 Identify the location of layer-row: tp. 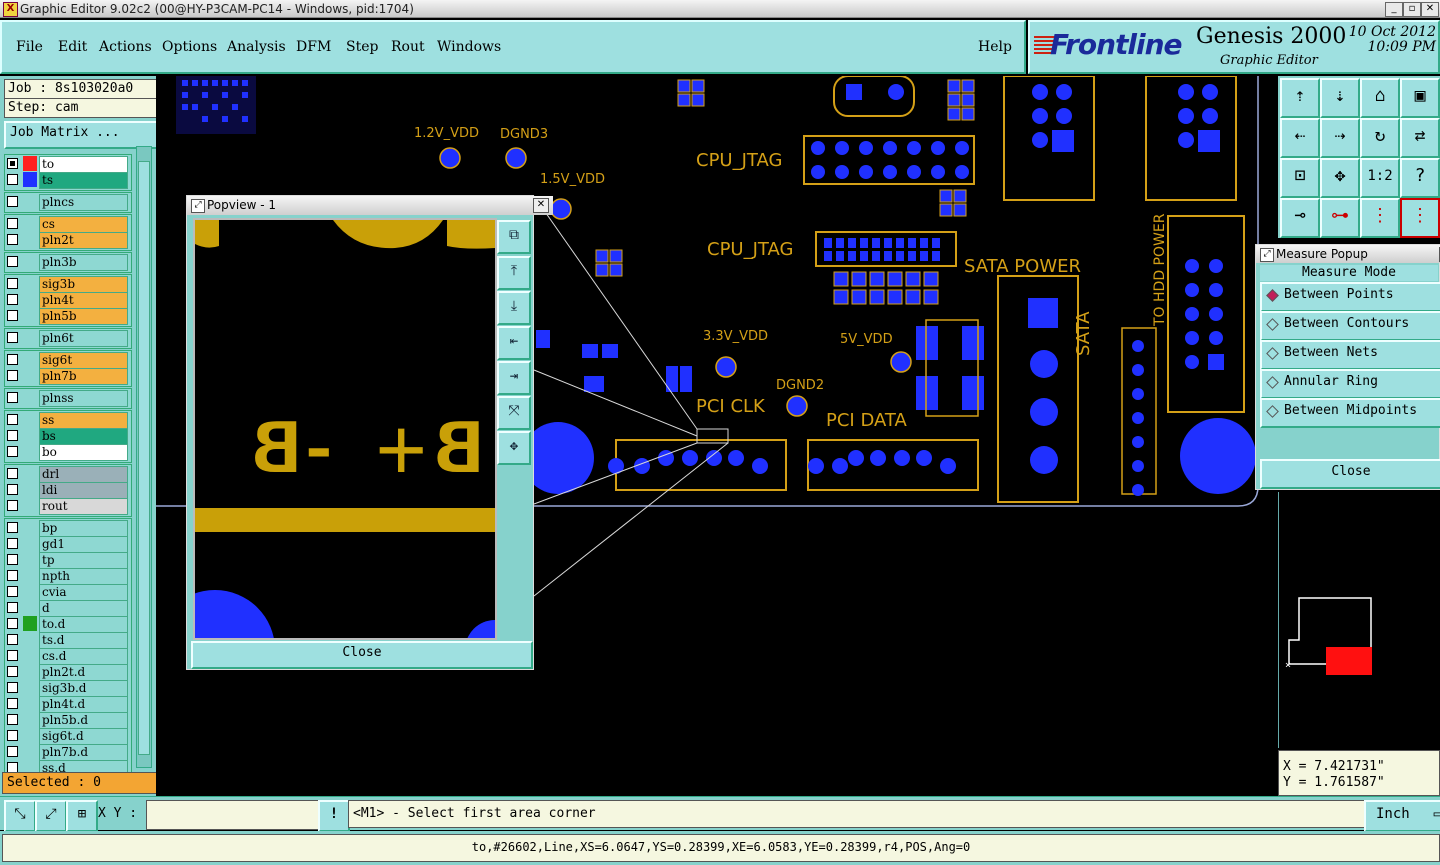
(66, 560).